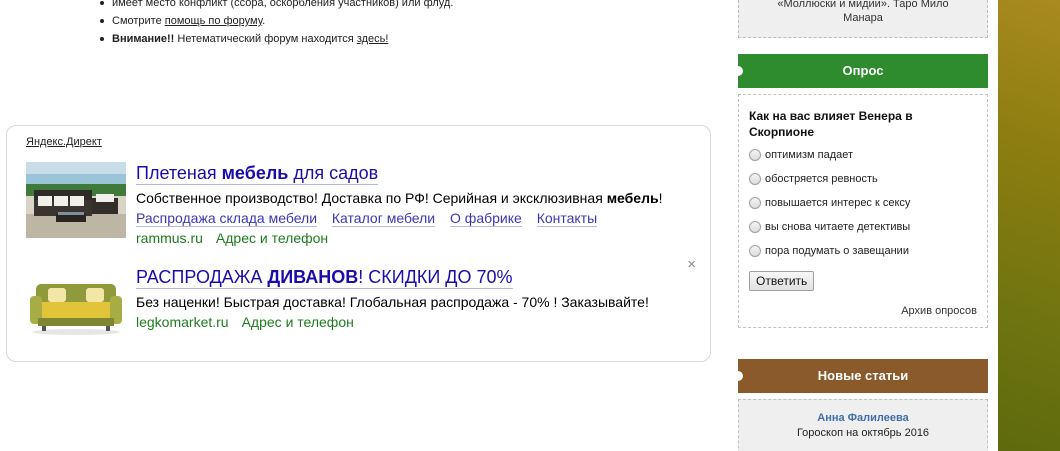 This screenshot has height=451, width=1060. Describe the element at coordinates (863, 418) in the screenshot. I see `article-author-link: Анна Фалилеева` at that location.